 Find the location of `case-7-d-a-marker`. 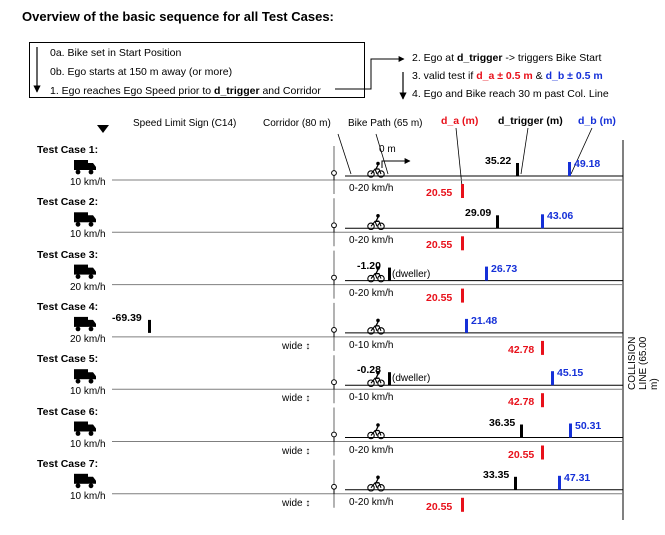

case-7-d-a-marker is located at coordinates (462, 504).